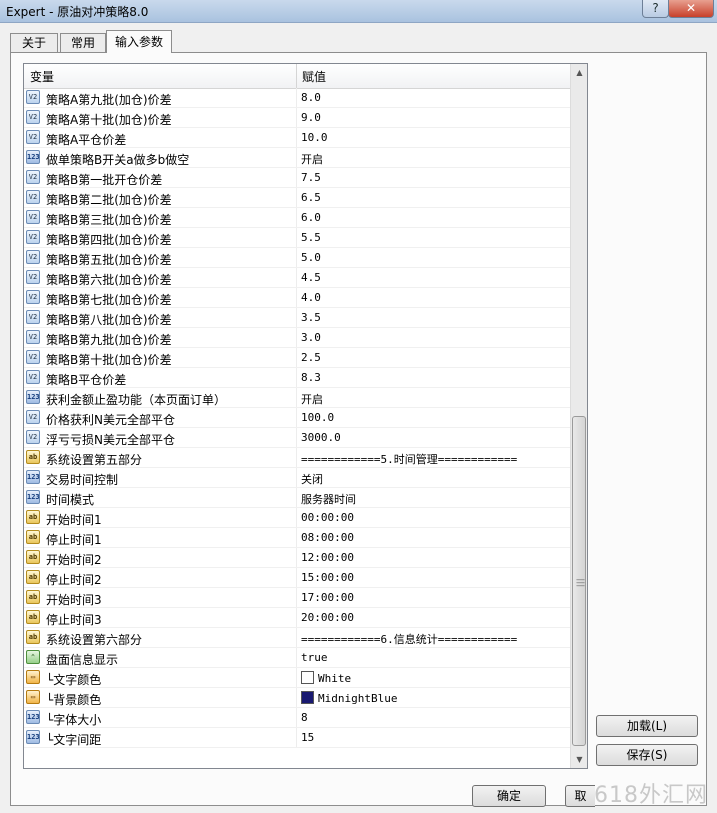 This screenshot has width=717, height=813. I want to click on parameter-row: V2 策略A平仓价差 10.0, so click(297, 138).